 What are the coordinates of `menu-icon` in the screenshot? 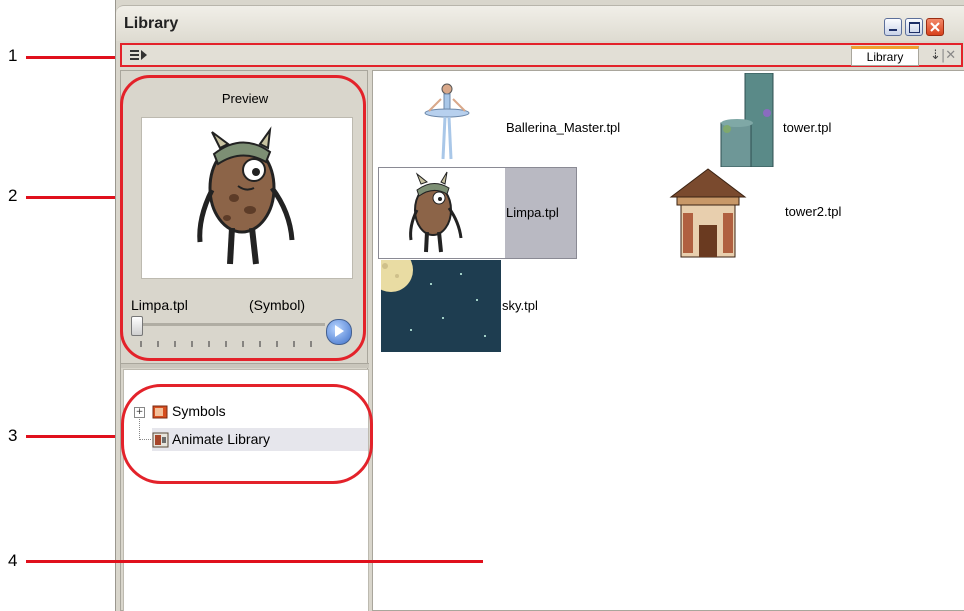 It's located at (138, 55).